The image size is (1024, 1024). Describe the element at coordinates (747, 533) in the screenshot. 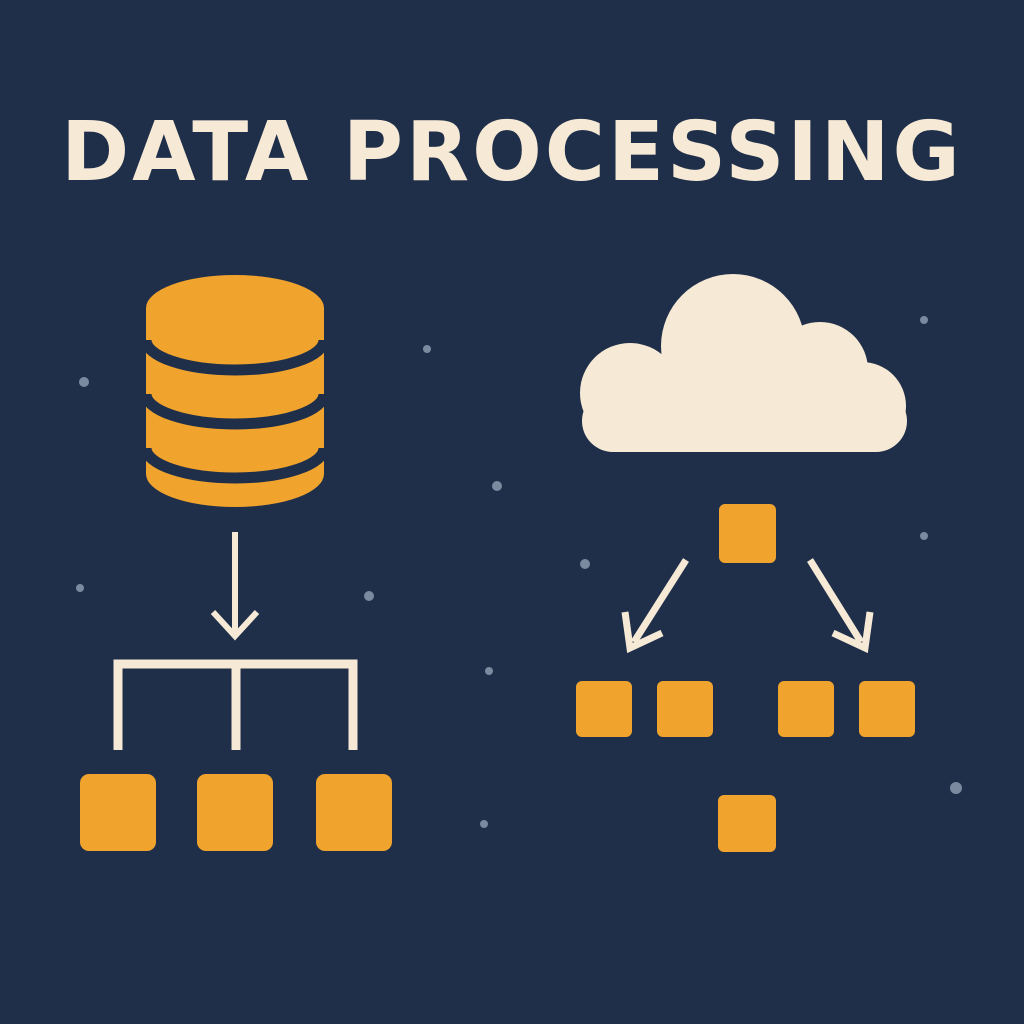

I see `block-source` at that location.